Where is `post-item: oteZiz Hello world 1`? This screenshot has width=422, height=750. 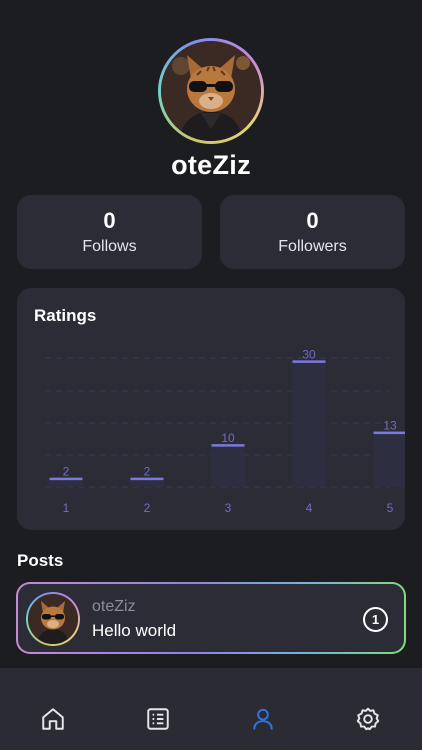
post-item: oteZiz Hello world 1 is located at coordinates (211, 618).